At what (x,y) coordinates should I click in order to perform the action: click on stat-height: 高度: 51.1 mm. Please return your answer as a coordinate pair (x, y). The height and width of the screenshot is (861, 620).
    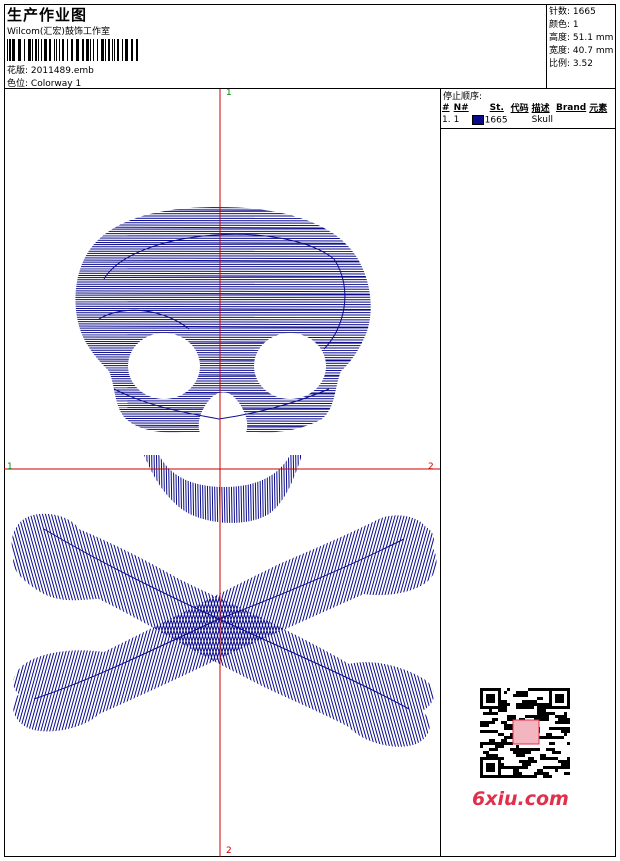
    Looking at the image, I should click on (581, 38).